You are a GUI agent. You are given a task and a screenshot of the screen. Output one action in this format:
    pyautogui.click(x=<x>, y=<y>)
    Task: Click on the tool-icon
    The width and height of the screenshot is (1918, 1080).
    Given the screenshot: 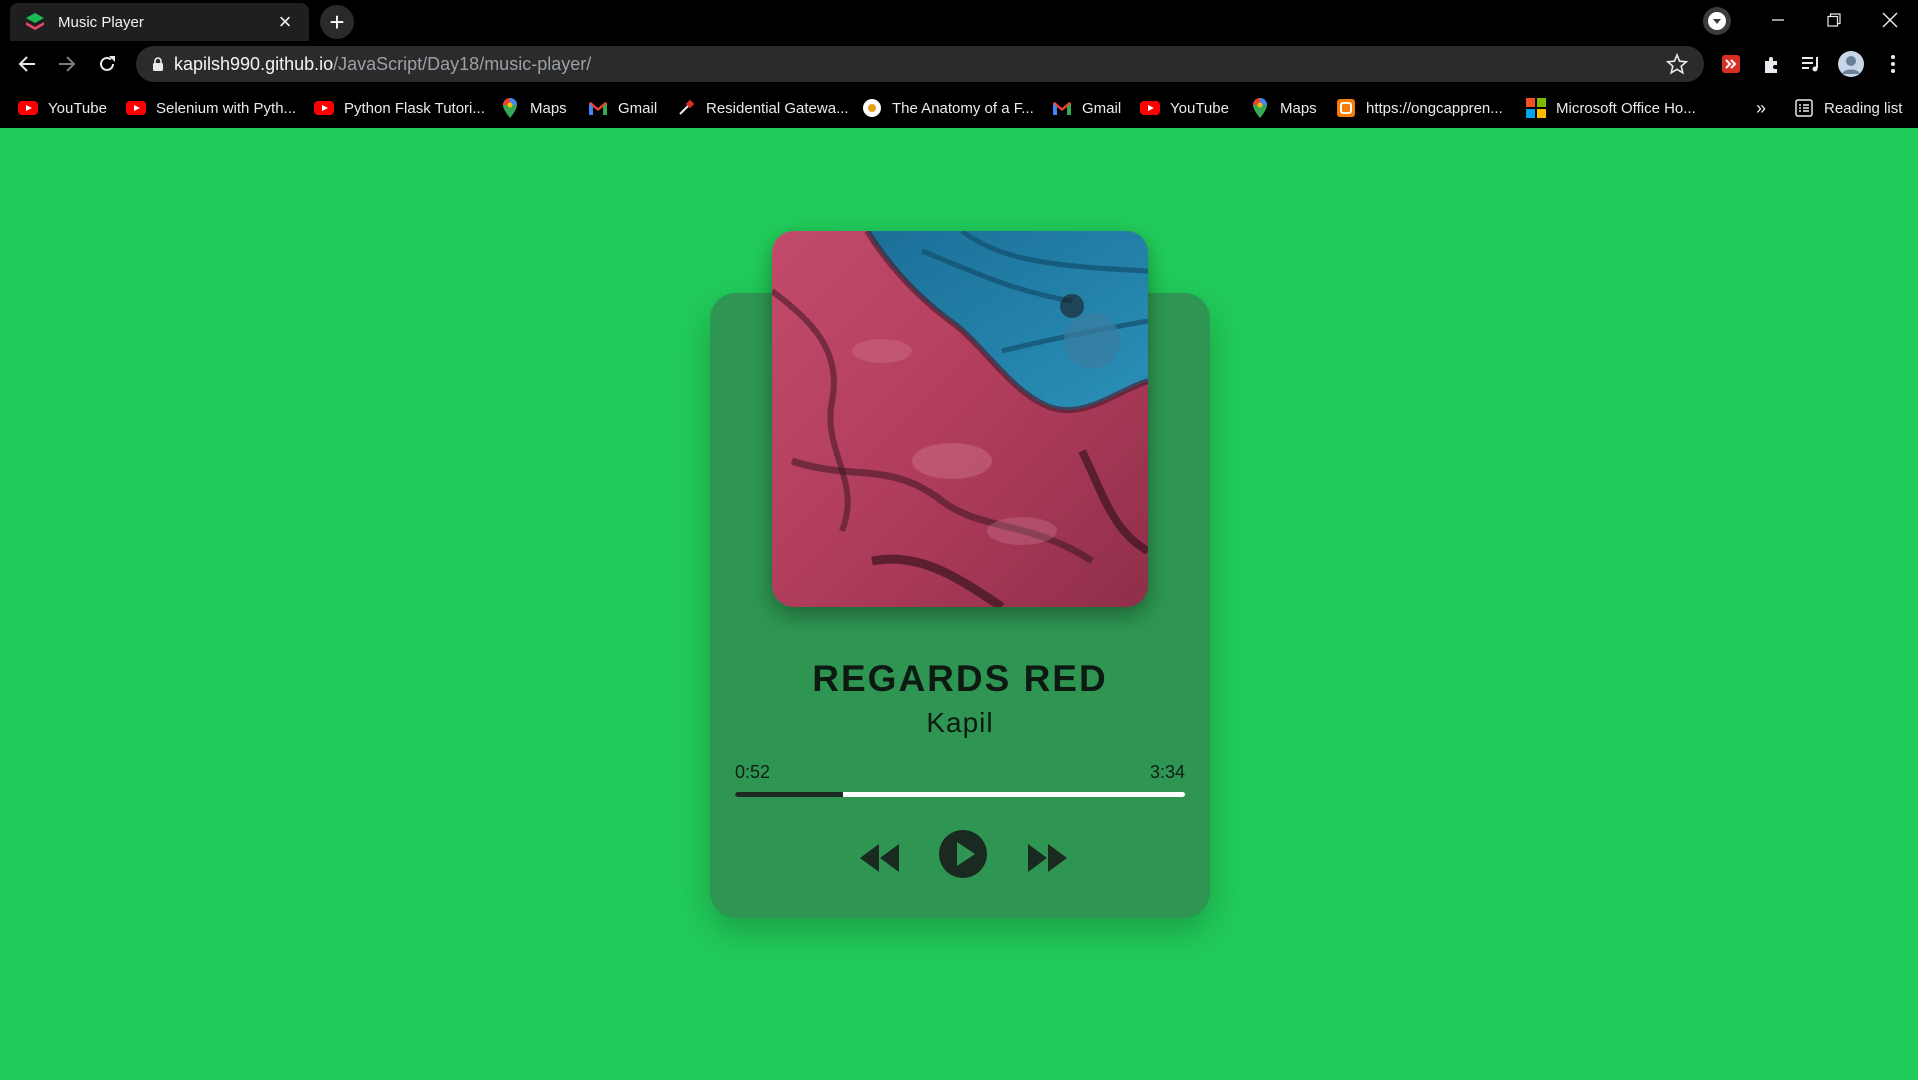 What is the action you would take?
    pyautogui.click(x=686, y=108)
    